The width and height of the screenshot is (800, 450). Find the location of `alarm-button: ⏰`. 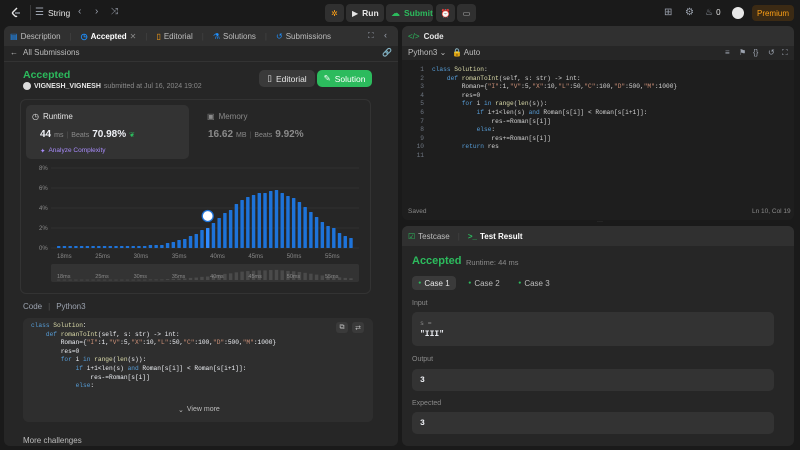

alarm-button: ⏰ is located at coordinates (445, 13).